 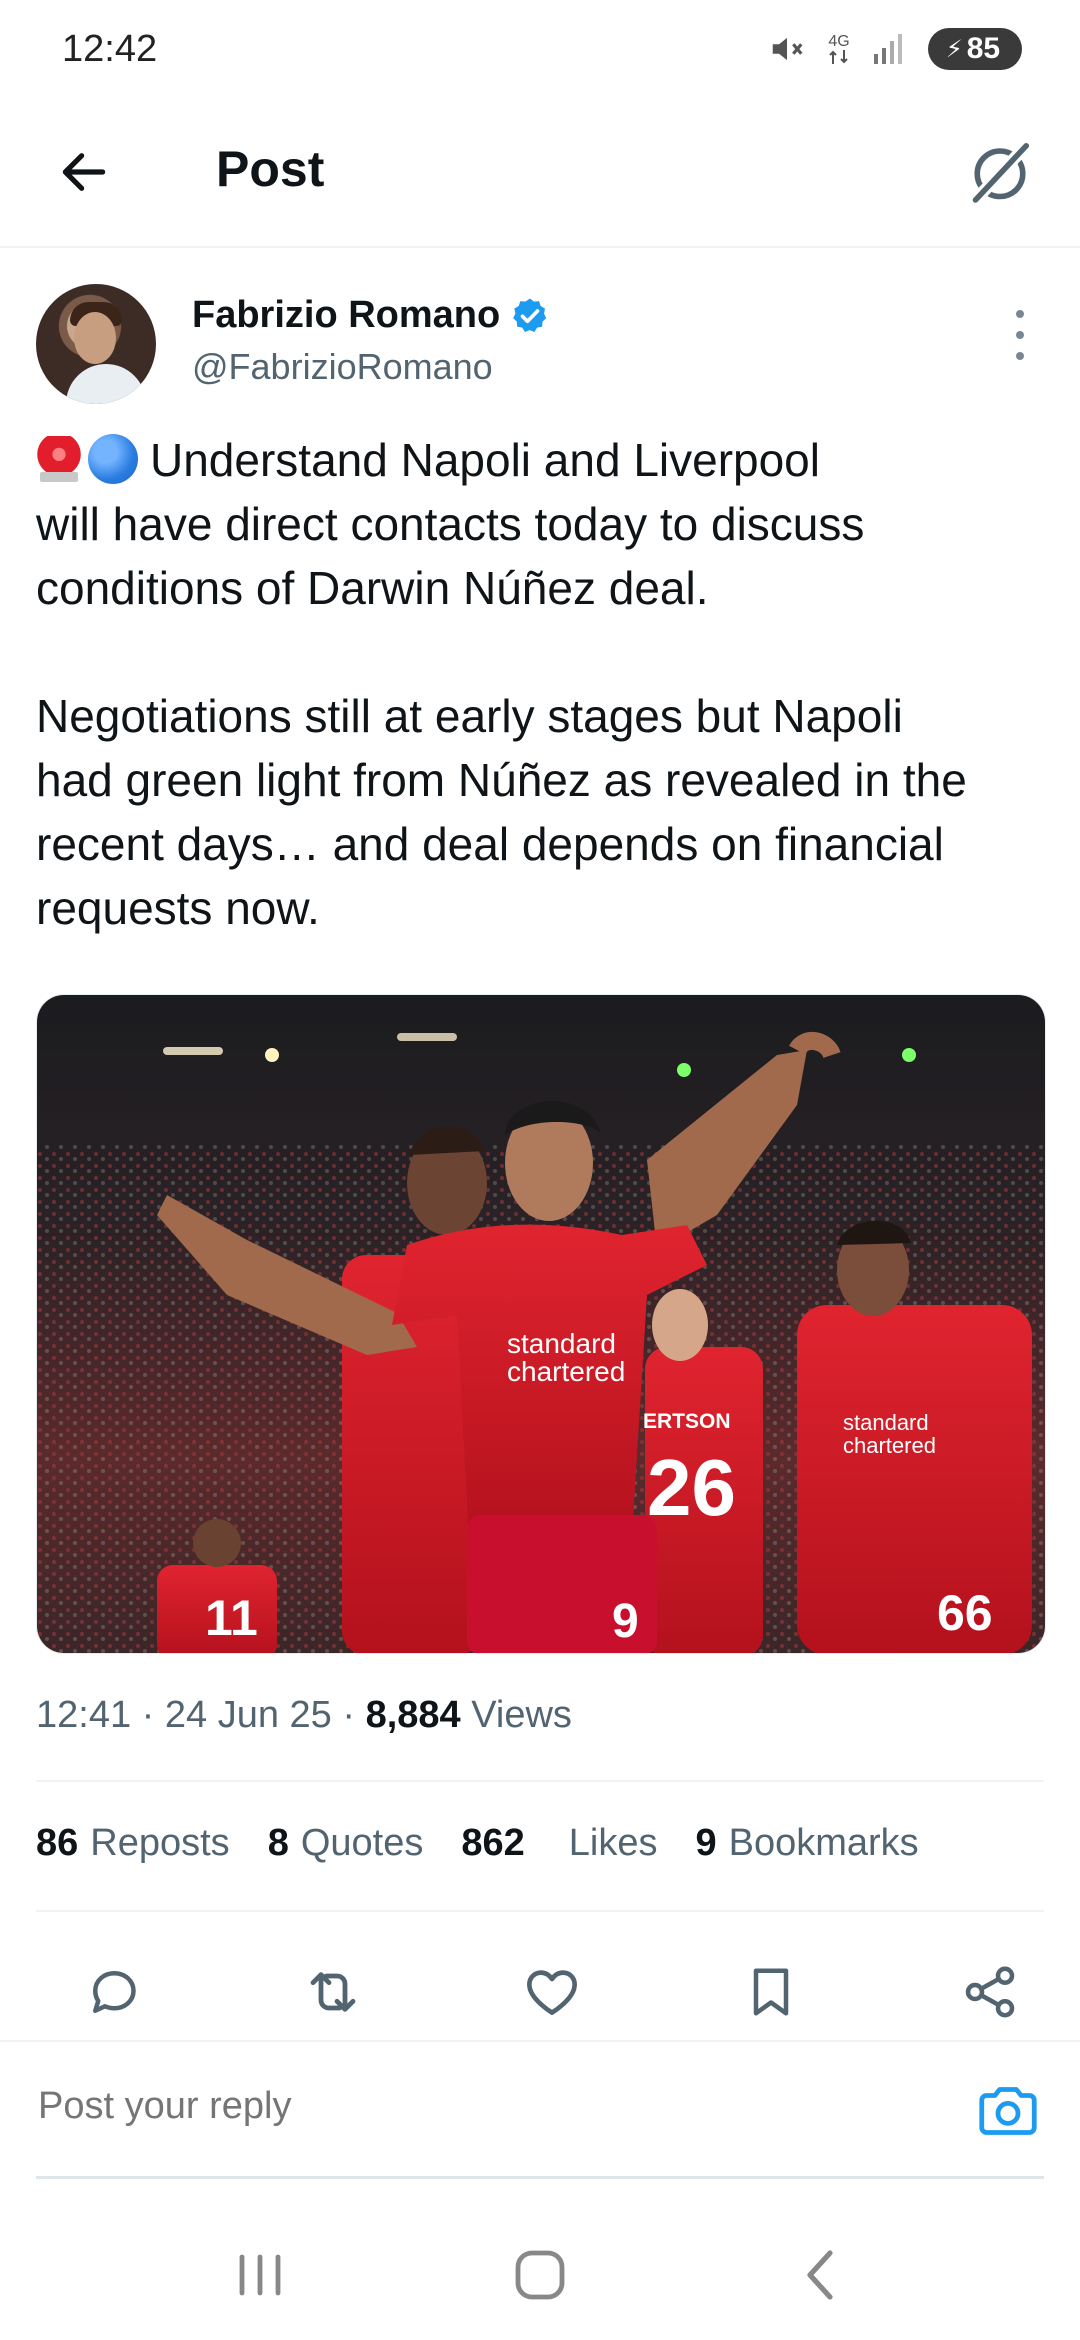 What do you see at coordinates (59, 459) in the screenshot?
I see `rotating-light-emoji` at bounding box center [59, 459].